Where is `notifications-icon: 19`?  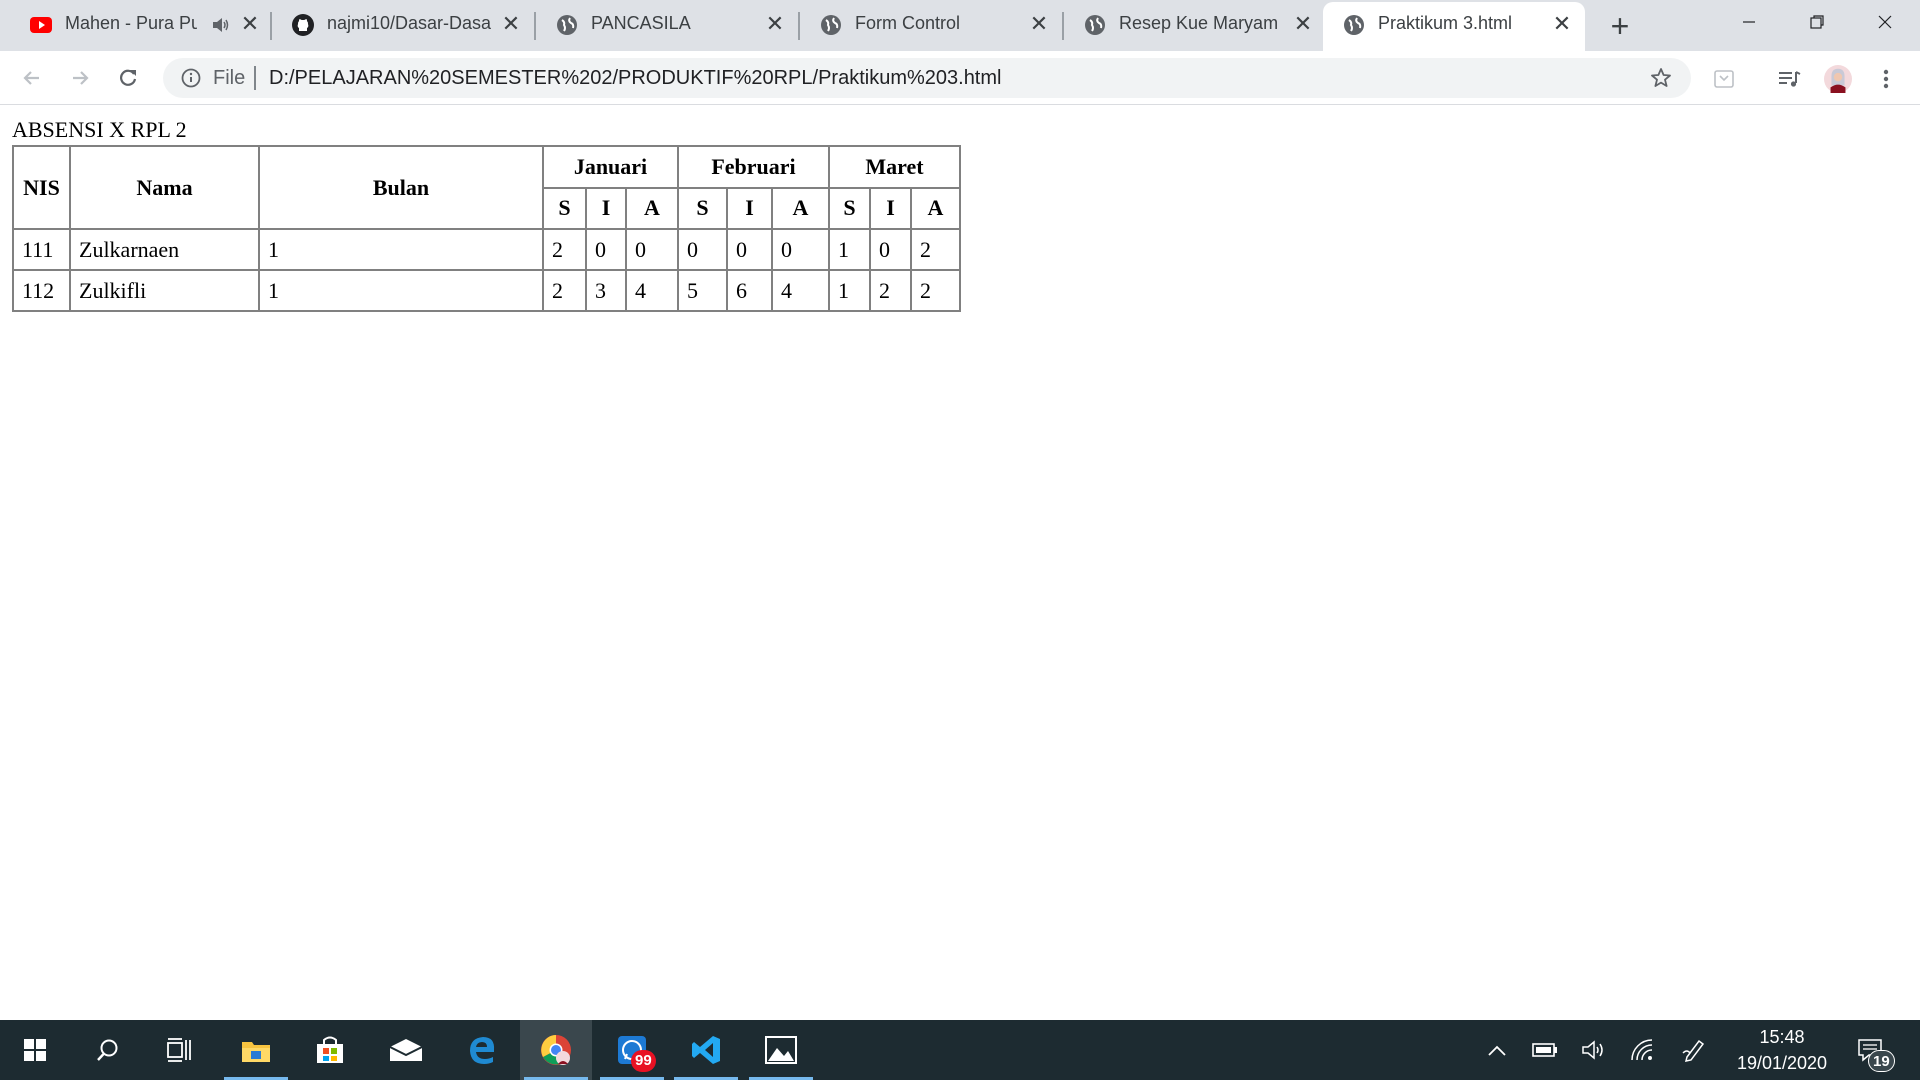
notifications-icon: 19 is located at coordinates (1875, 1054).